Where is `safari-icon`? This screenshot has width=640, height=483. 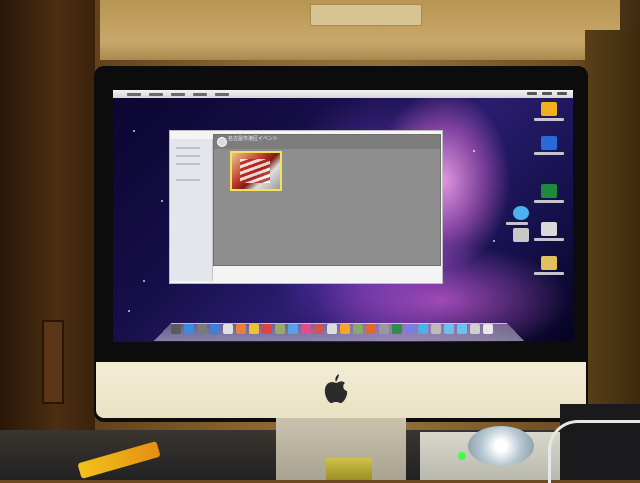 safari-icon is located at coordinates (215, 329).